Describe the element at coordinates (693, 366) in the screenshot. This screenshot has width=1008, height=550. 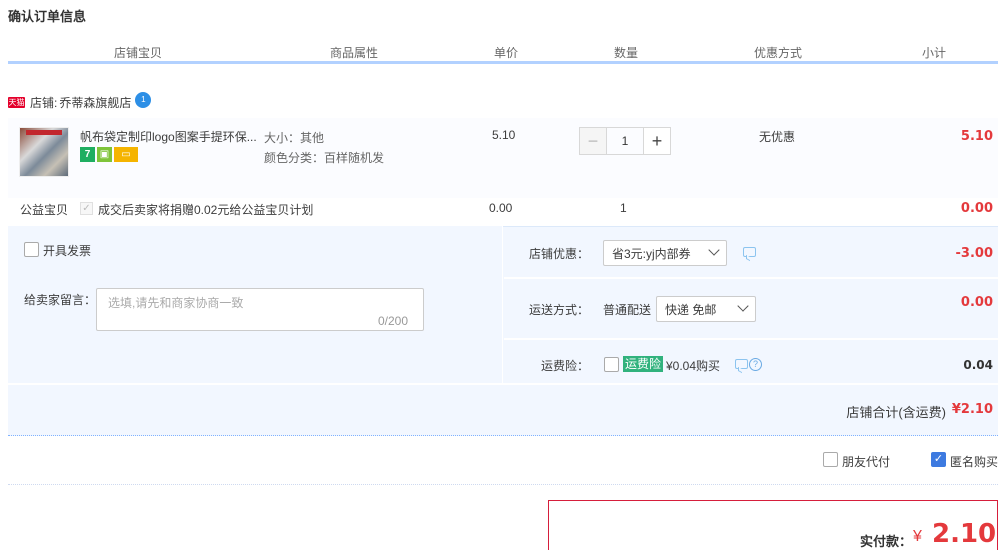
I see `insurance-price: ¥0.04购买` at that location.